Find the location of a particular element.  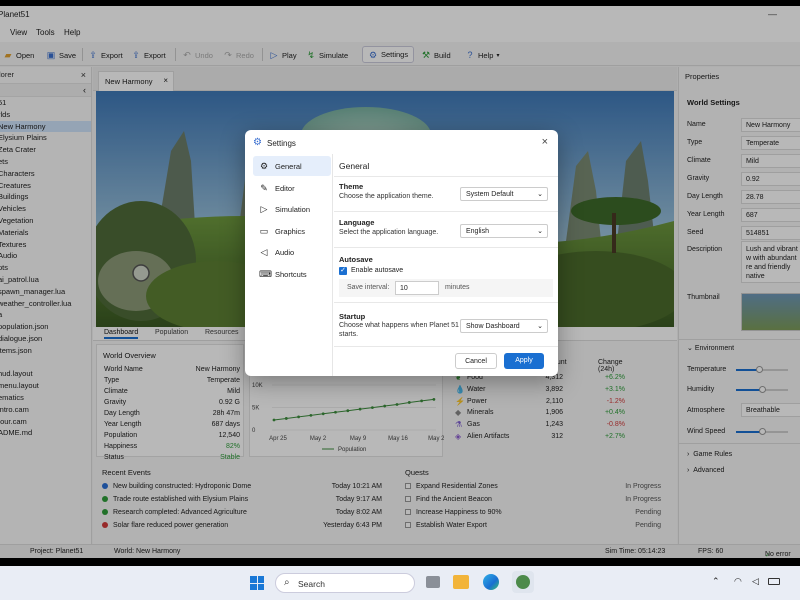

nav-shortcuts: ⌨ Shortcuts is located at coordinates (292, 274).